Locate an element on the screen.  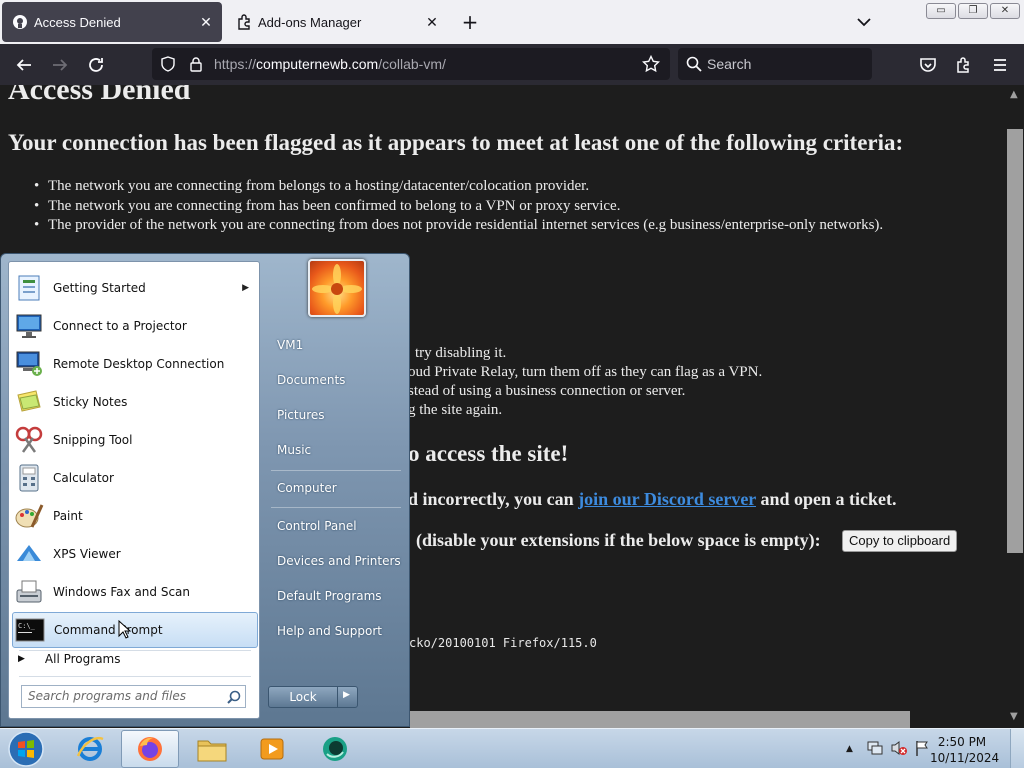
discord-link: join our Discord server is located at coordinates (667, 499).